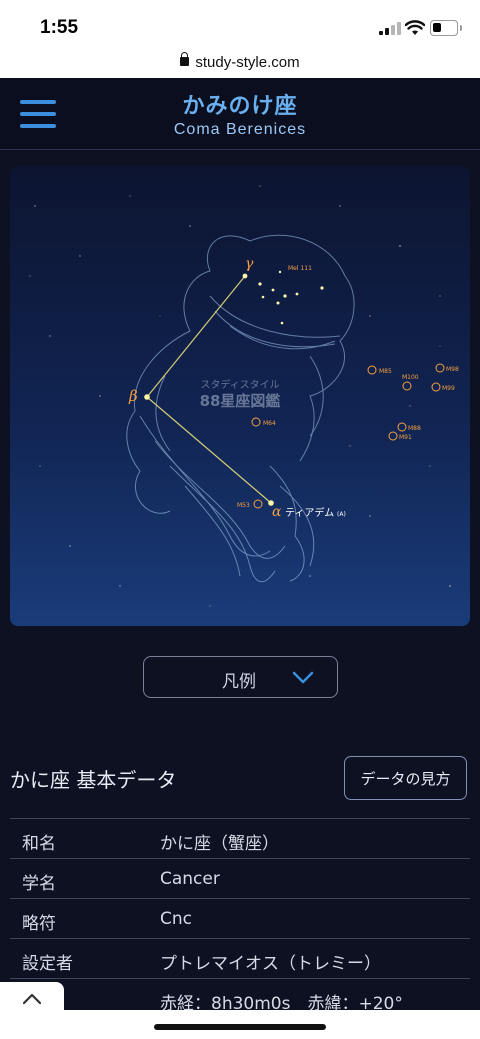 The image size is (480, 1039). Describe the element at coordinates (240, 25) in the screenshot. I see `status-bar: 1:55` at that location.